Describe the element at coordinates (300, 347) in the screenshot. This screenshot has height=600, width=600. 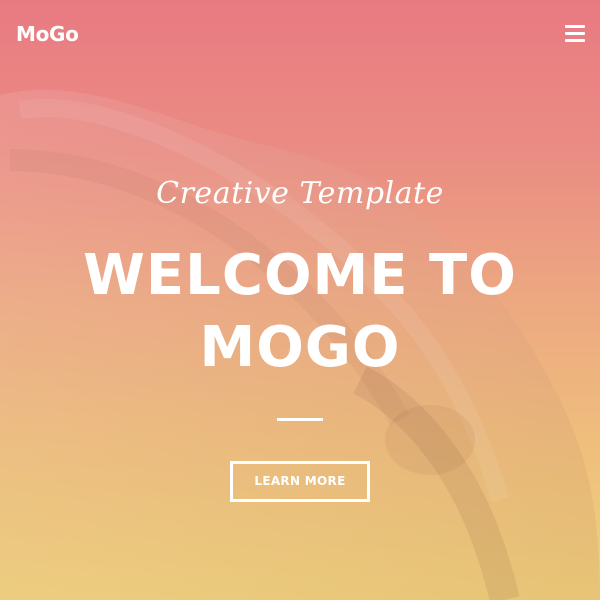
I see `hero-title-line2: MOGO` at that location.